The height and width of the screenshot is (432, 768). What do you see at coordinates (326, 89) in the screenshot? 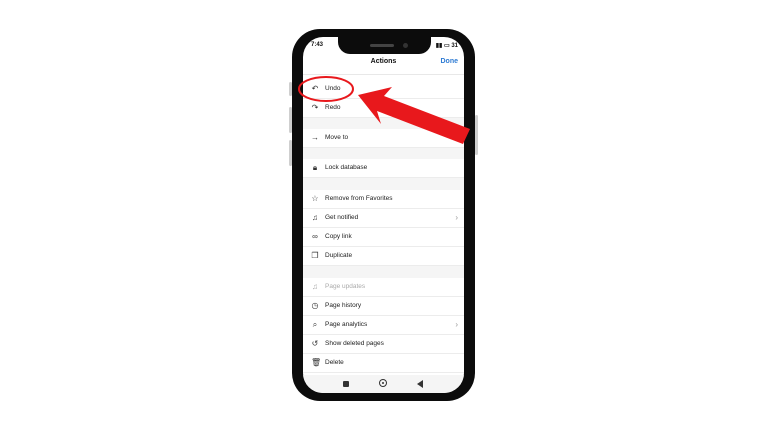
I see `highlight-ellipse` at bounding box center [326, 89].